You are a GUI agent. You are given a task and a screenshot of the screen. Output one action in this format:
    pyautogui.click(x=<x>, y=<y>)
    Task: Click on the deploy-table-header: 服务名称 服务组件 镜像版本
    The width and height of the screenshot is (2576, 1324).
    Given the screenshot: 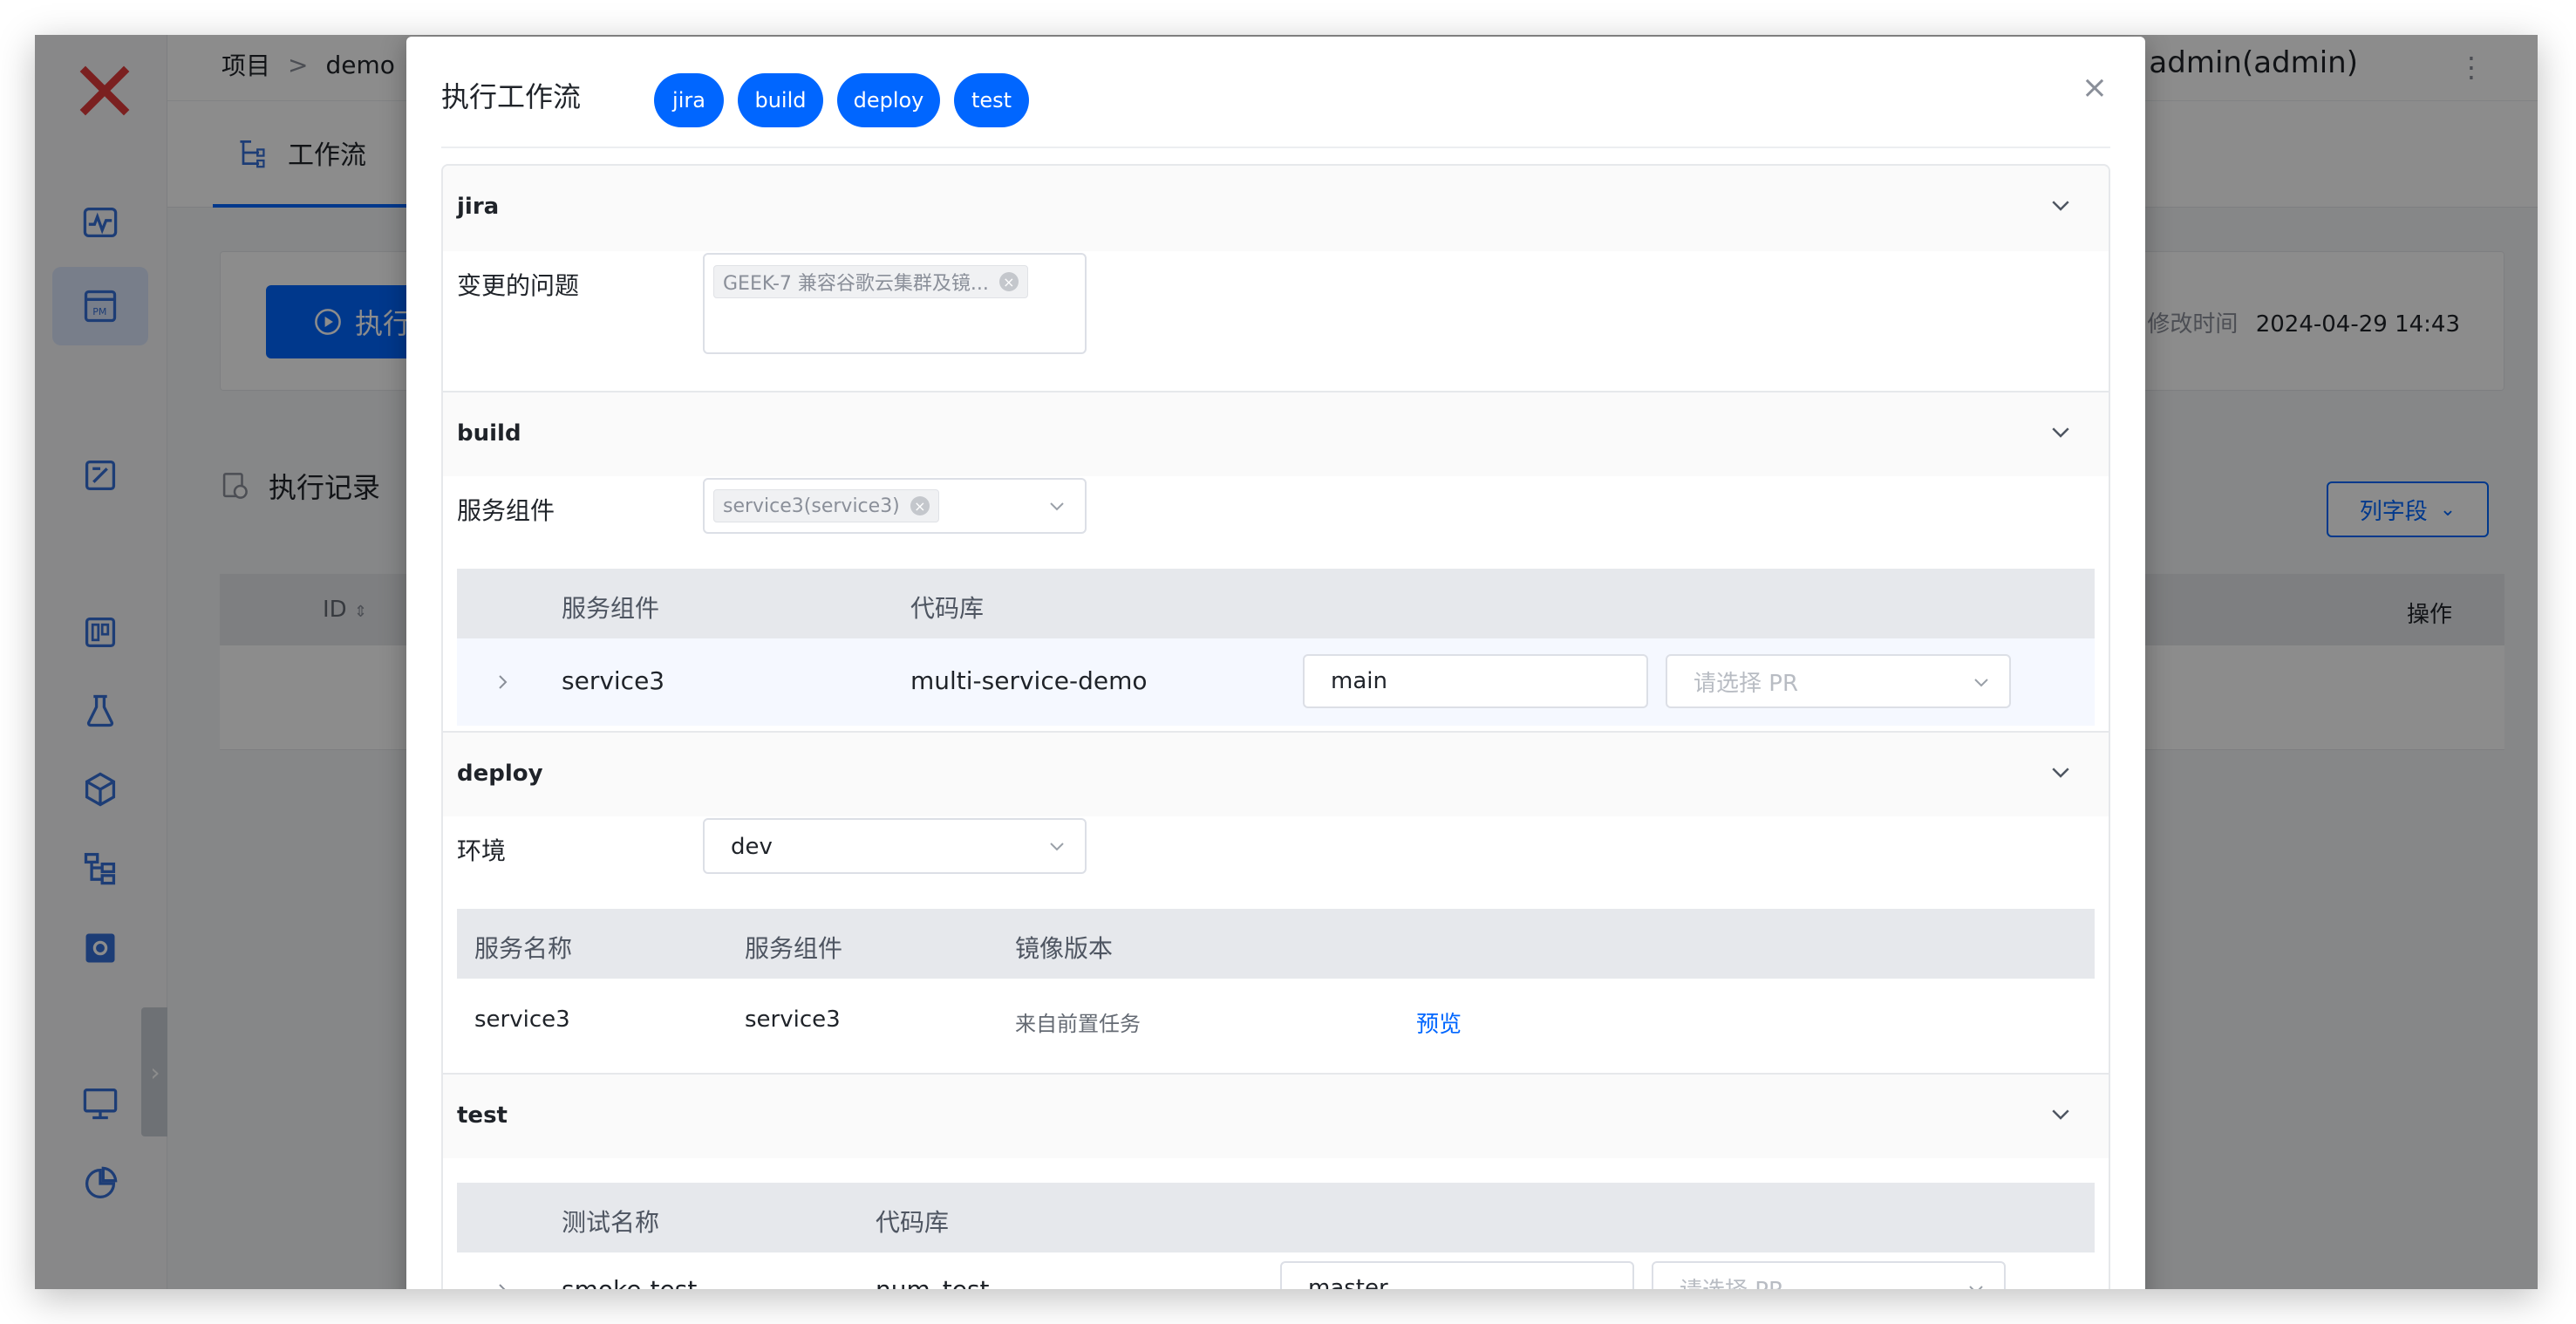 What is the action you would take?
    pyautogui.click(x=1276, y=944)
    